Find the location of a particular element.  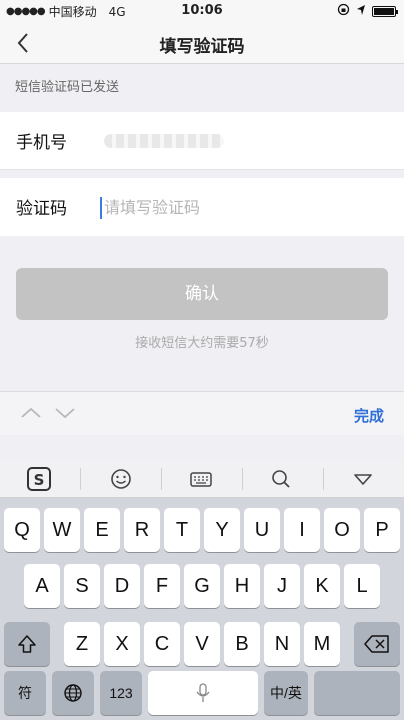

nav-bar: 填写验证码 is located at coordinates (202, 43).